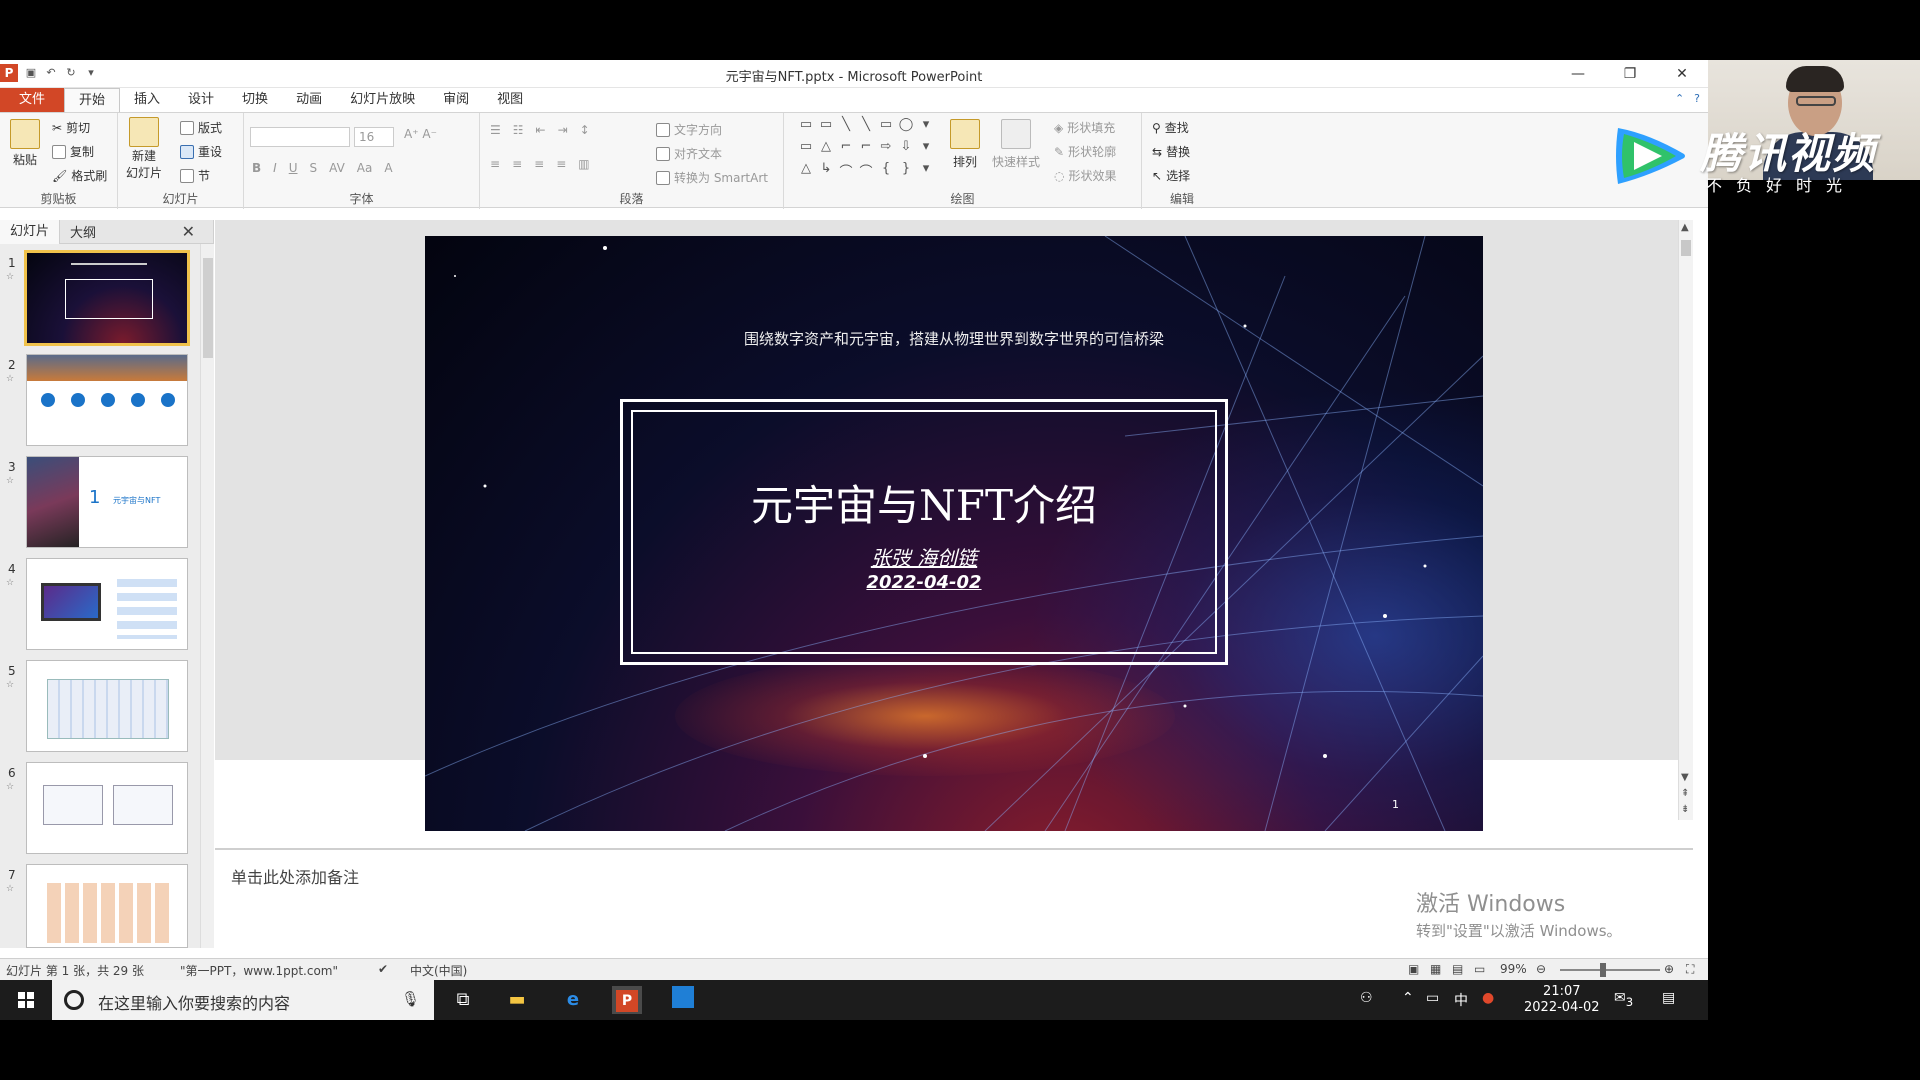 This screenshot has width=1920, height=1080. Describe the element at coordinates (1603, 970) in the screenshot. I see `zoom-slider-thumb` at that location.